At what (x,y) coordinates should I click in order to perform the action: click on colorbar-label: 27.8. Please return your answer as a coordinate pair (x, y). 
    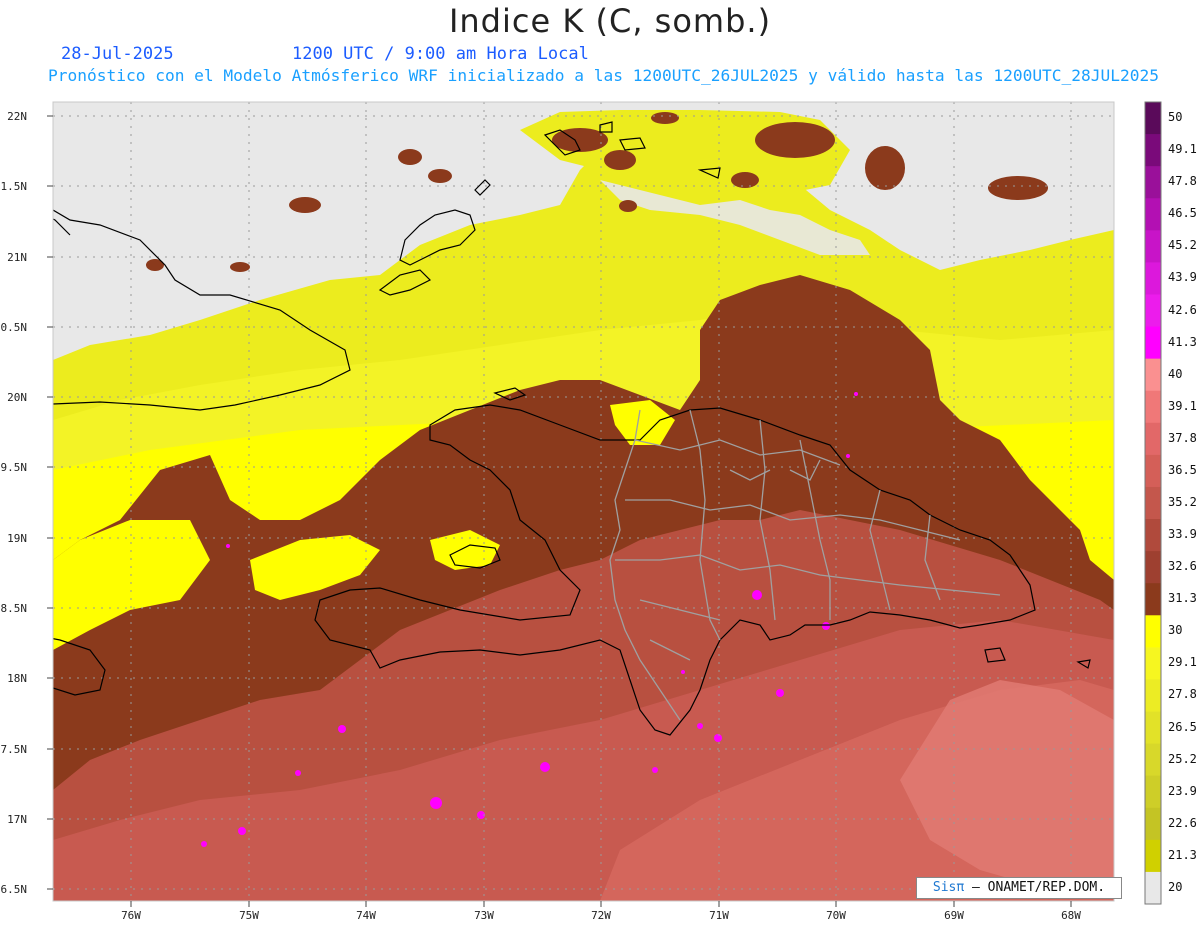
    Looking at the image, I should click on (1182, 694).